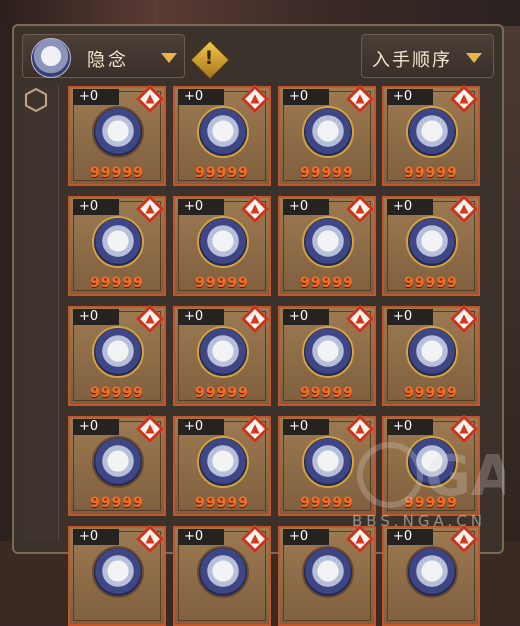 The image size is (520, 626). Describe the element at coordinates (51, 58) in the screenshot. I see `category-avatar-icon` at that location.